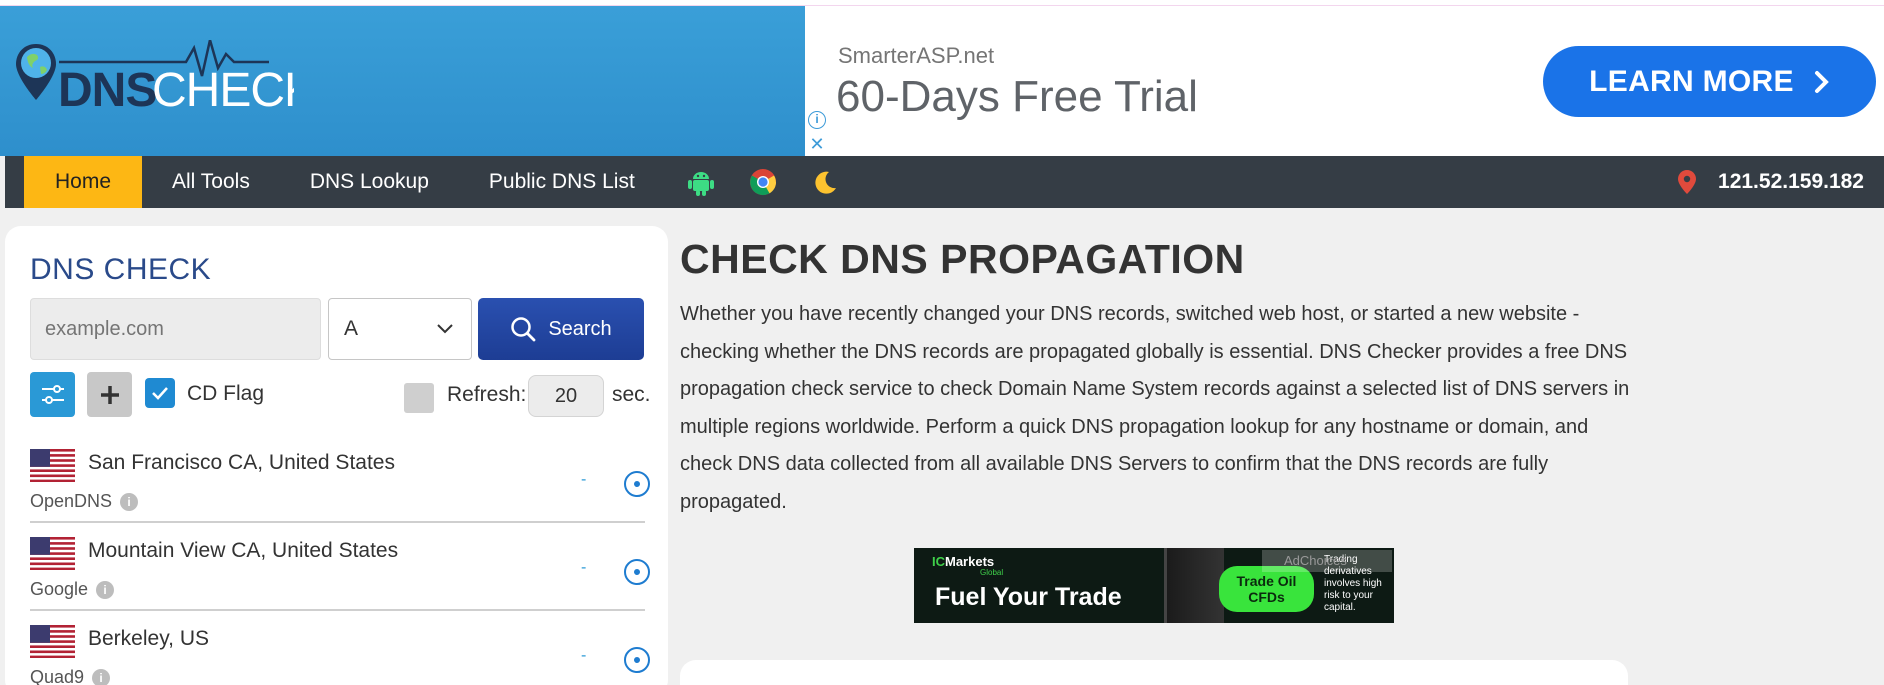 This screenshot has width=1884, height=685. What do you see at coordinates (1687, 182) in the screenshot?
I see `location-pin-icon` at bounding box center [1687, 182].